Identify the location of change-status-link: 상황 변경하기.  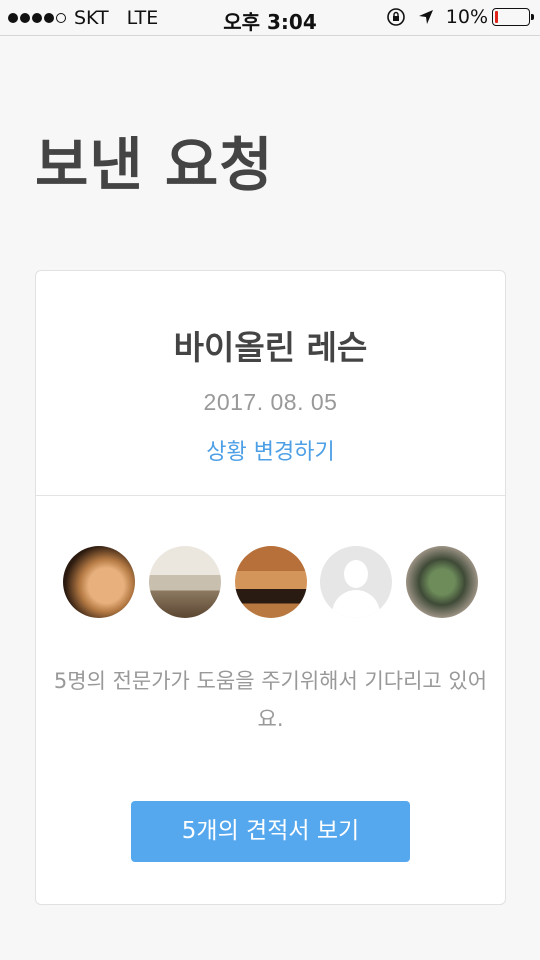
(270, 450).